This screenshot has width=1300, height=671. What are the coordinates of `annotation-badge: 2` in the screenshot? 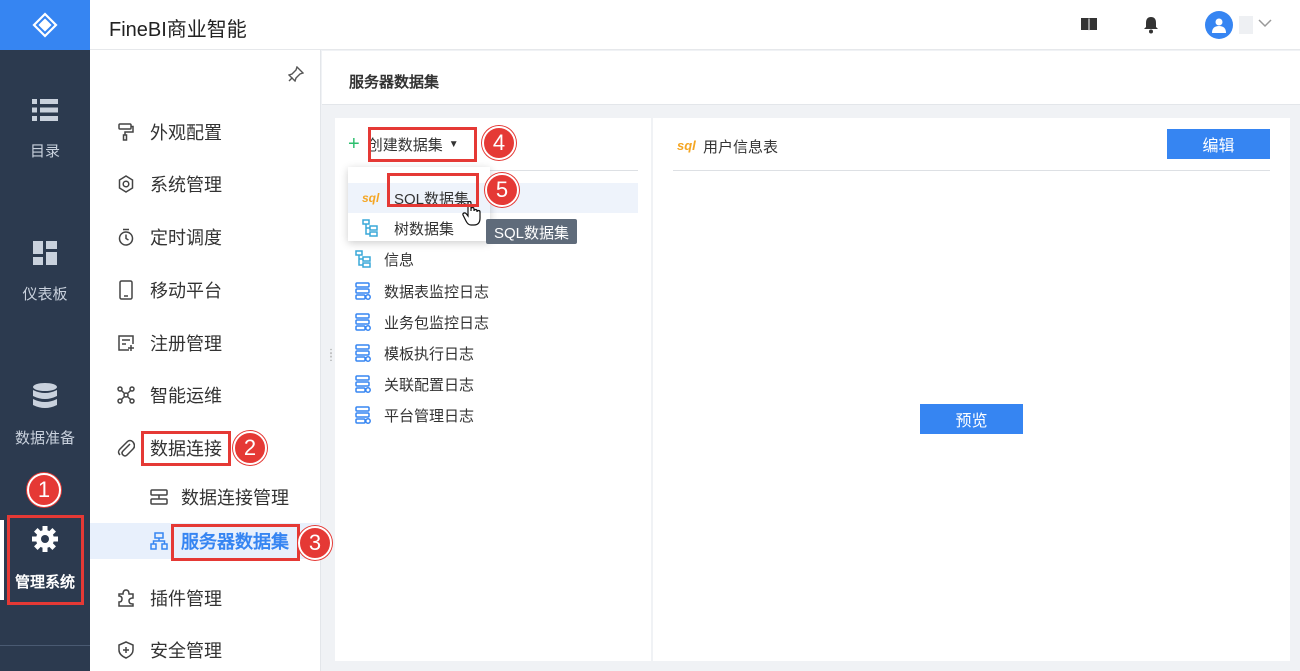 It's located at (250, 448).